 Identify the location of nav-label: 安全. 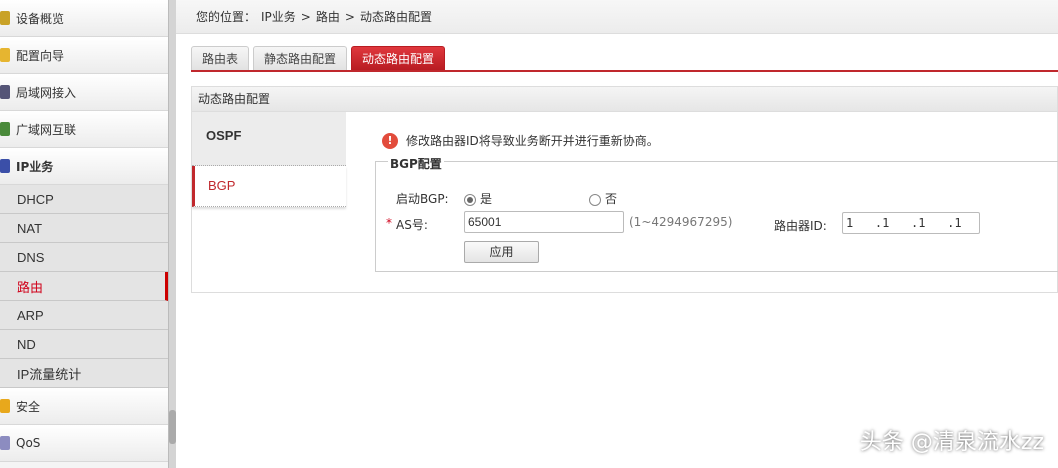
(28, 406).